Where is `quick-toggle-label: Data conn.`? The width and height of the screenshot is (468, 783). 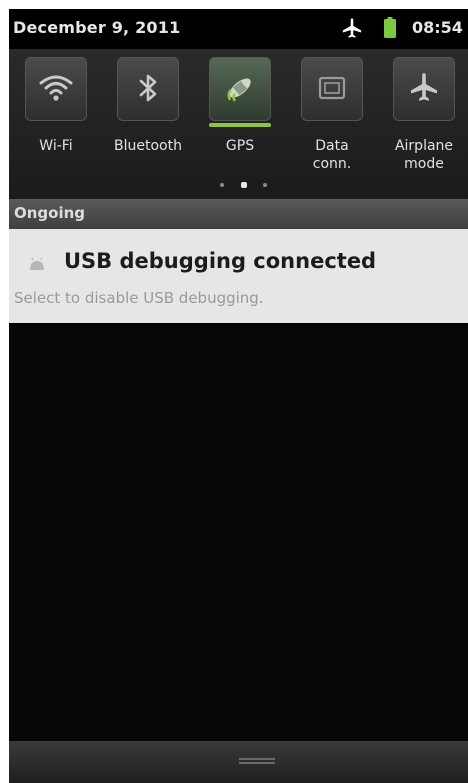
quick-toggle-label: Data conn. is located at coordinates (332, 155).